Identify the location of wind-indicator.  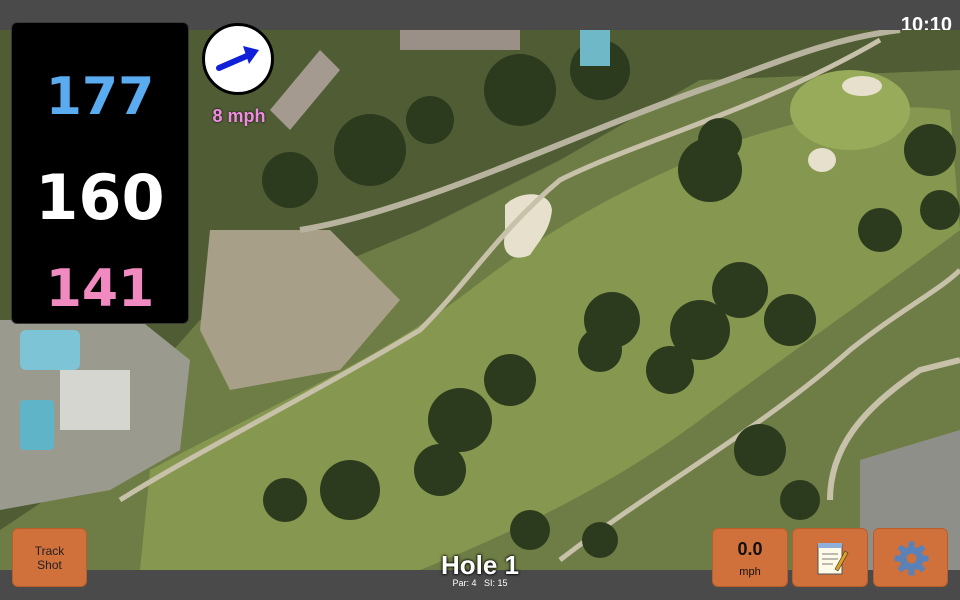
(238, 59).